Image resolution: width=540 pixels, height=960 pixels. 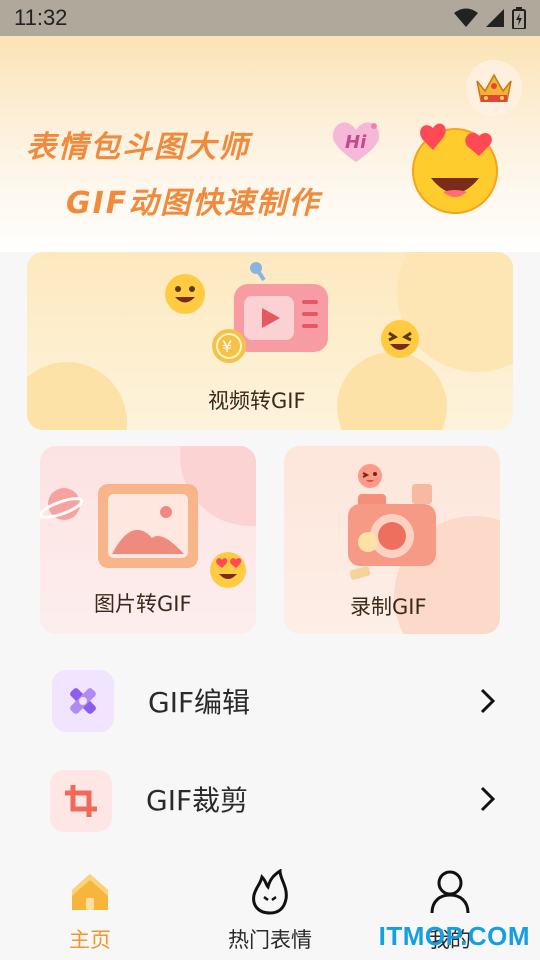 I want to click on video-to-gif-label: 视频转GIF, so click(x=257, y=401).